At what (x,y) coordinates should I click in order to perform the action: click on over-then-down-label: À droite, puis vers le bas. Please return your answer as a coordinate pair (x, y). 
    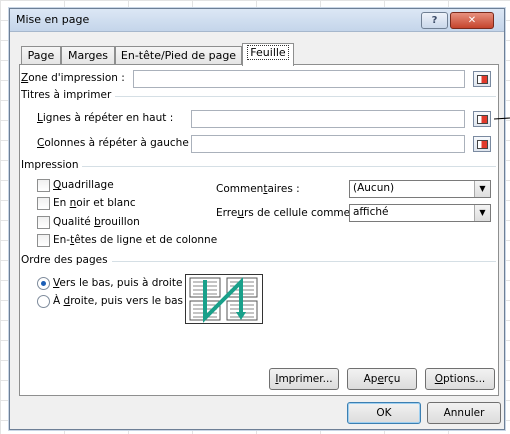
    Looking at the image, I should click on (118, 301).